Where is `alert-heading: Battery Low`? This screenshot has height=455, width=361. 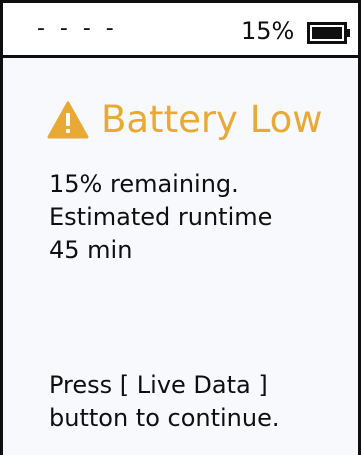 alert-heading: Battery Low is located at coordinates (185, 120).